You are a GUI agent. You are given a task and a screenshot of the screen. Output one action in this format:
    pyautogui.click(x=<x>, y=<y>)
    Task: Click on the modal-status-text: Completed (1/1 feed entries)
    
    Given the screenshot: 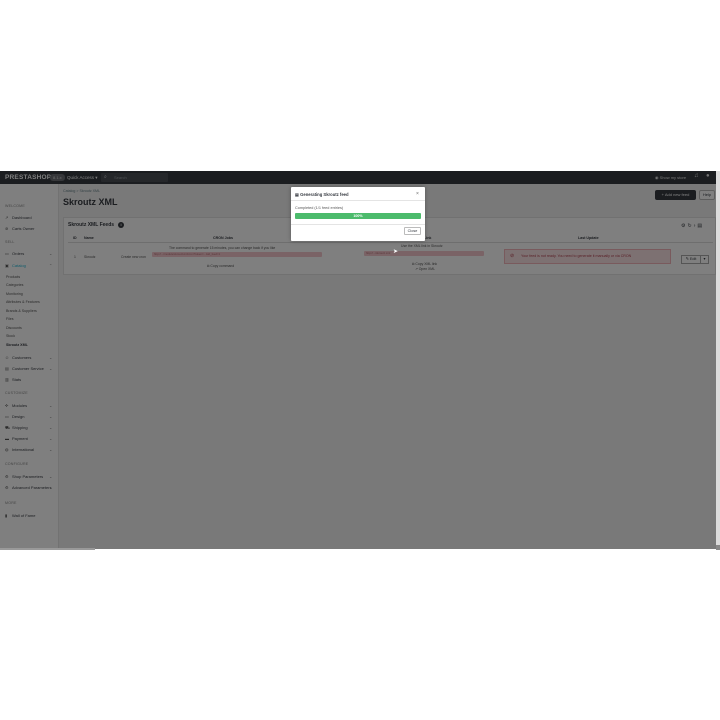 What is the action you would take?
    pyautogui.click(x=319, y=208)
    